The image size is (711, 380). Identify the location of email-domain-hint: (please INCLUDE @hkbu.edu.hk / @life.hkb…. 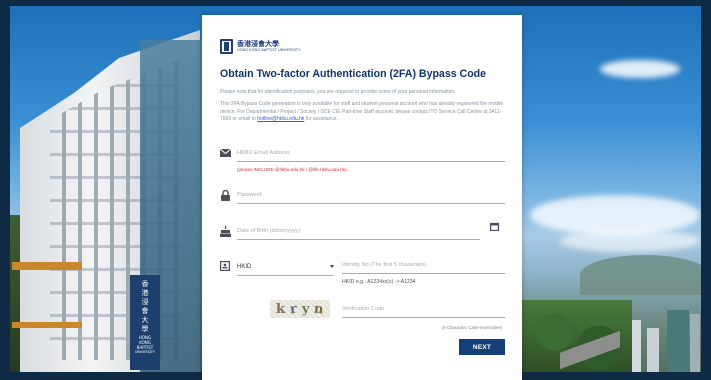
(292, 169).